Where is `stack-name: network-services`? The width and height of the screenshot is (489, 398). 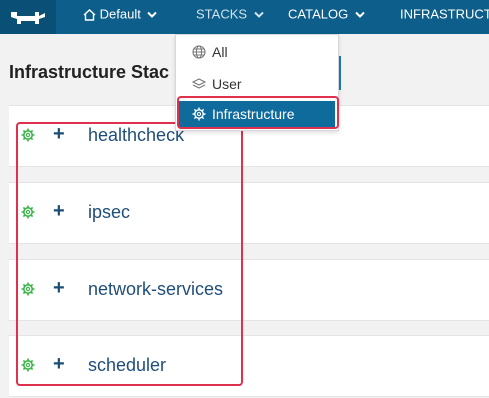 stack-name: network-services is located at coordinates (155, 289).